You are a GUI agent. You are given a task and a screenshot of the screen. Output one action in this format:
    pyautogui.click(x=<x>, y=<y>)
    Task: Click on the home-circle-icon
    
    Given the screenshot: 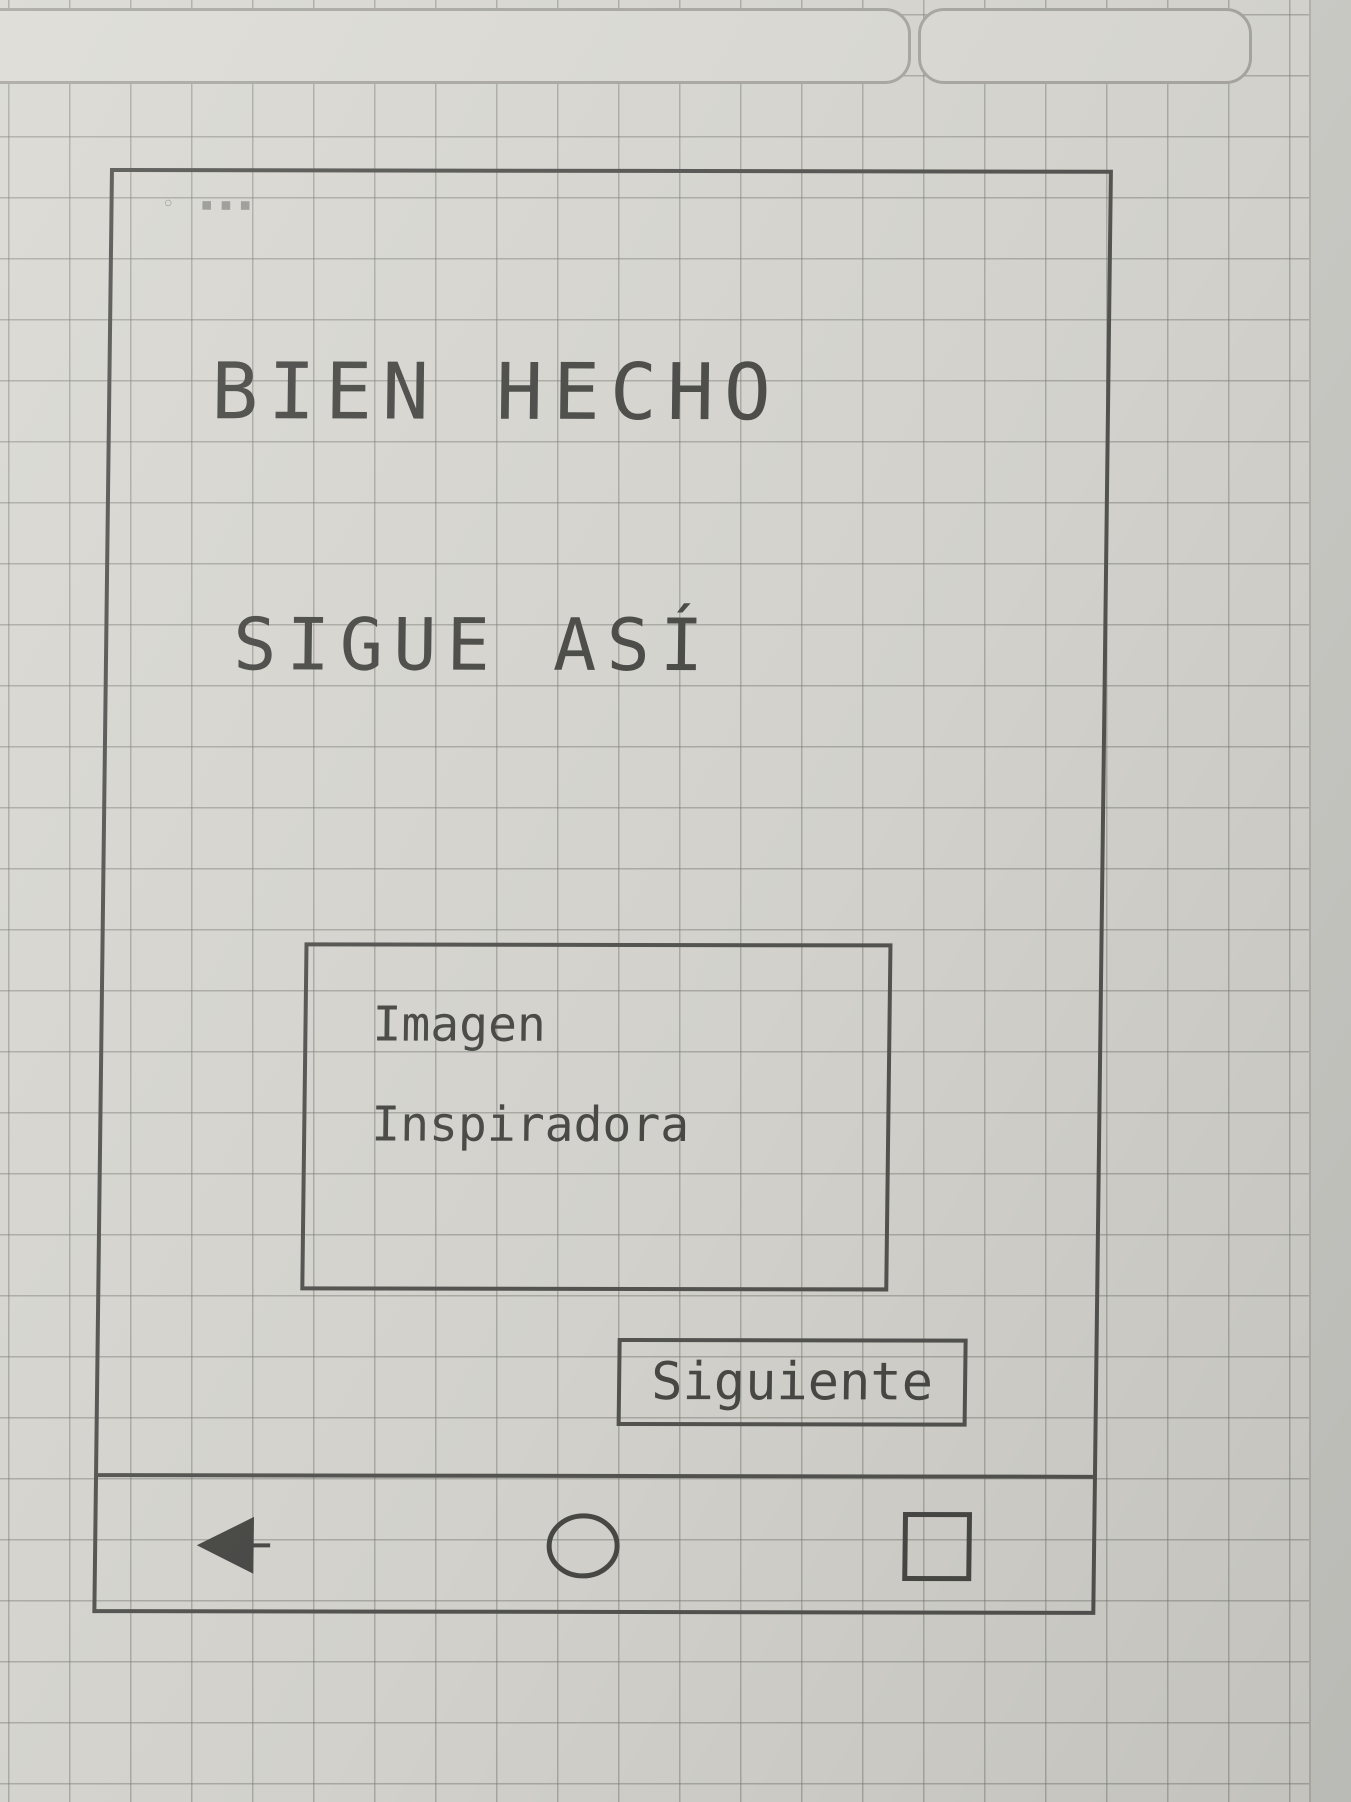 What is the action you would take?
    pyautogui.click(x=583, y=1546)
    